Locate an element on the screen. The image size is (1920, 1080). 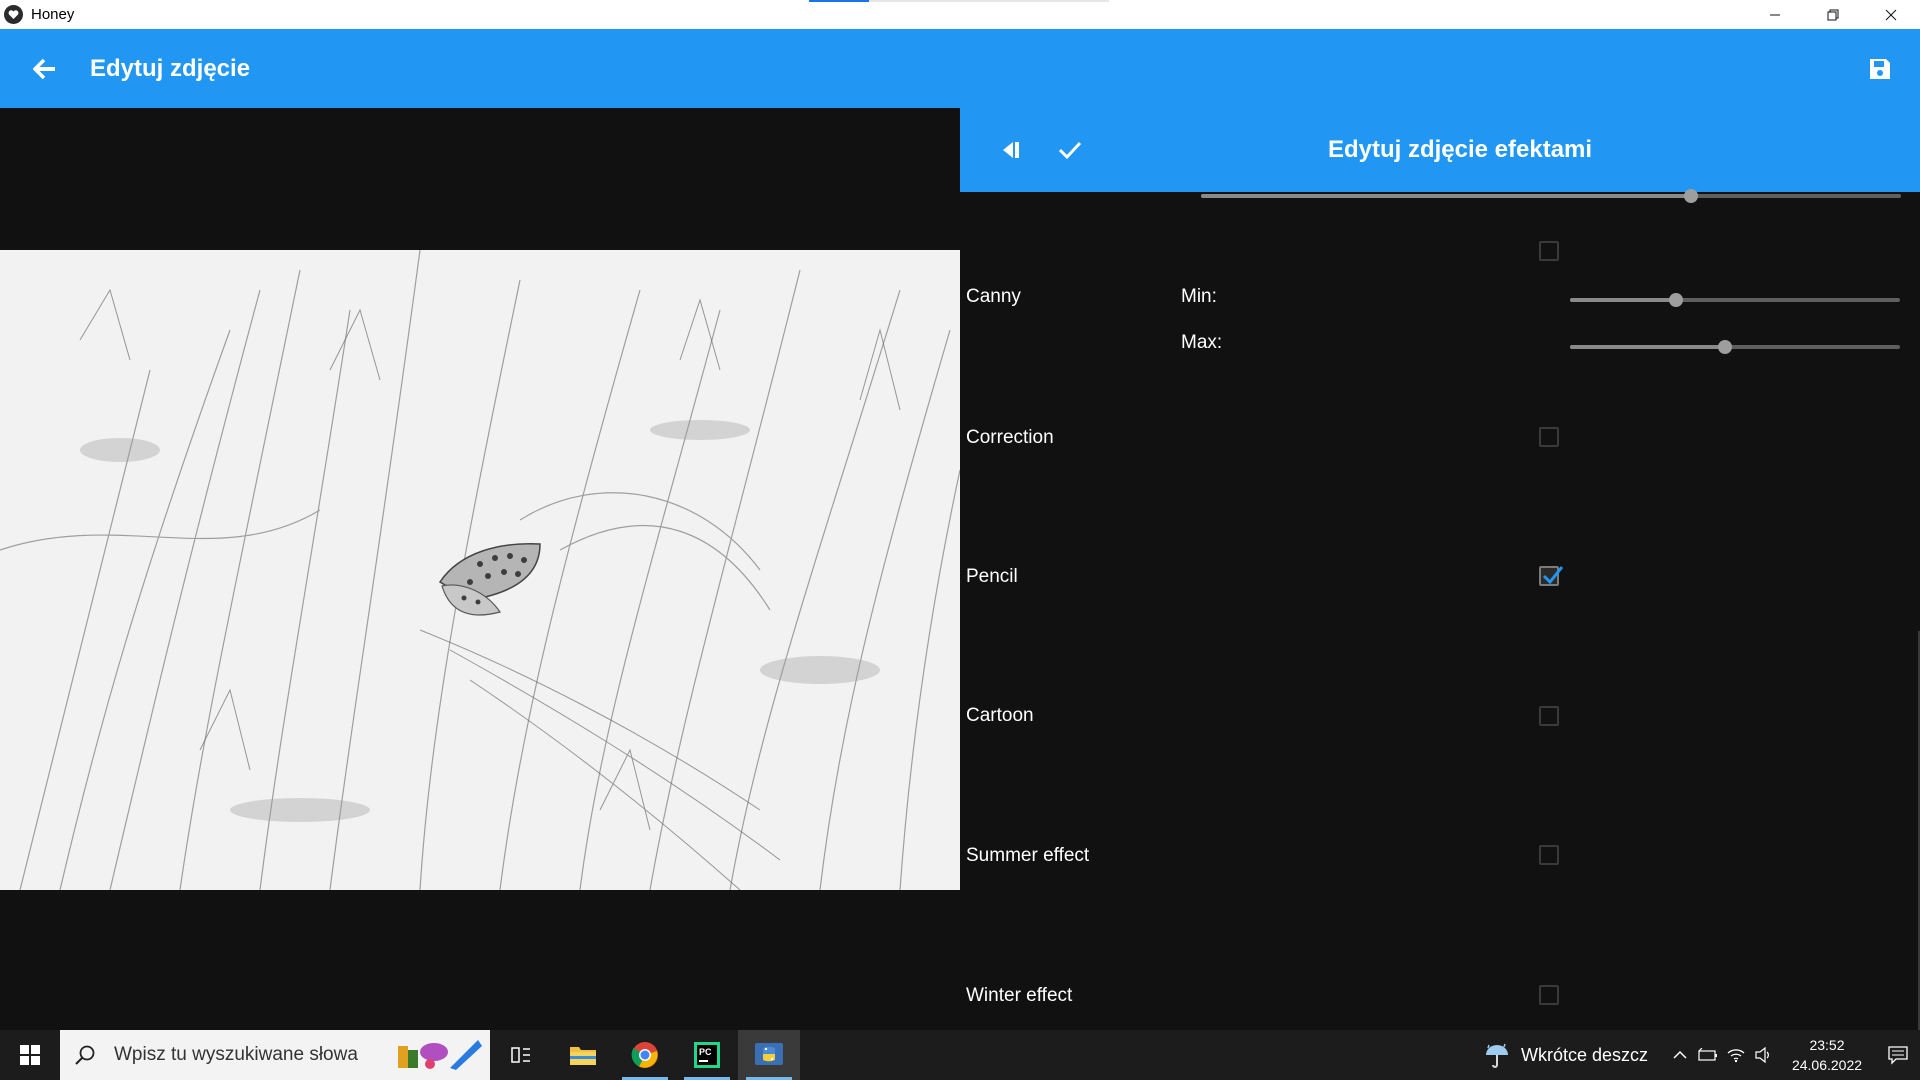
battery-icon is located at coordinates (1707, 1054).